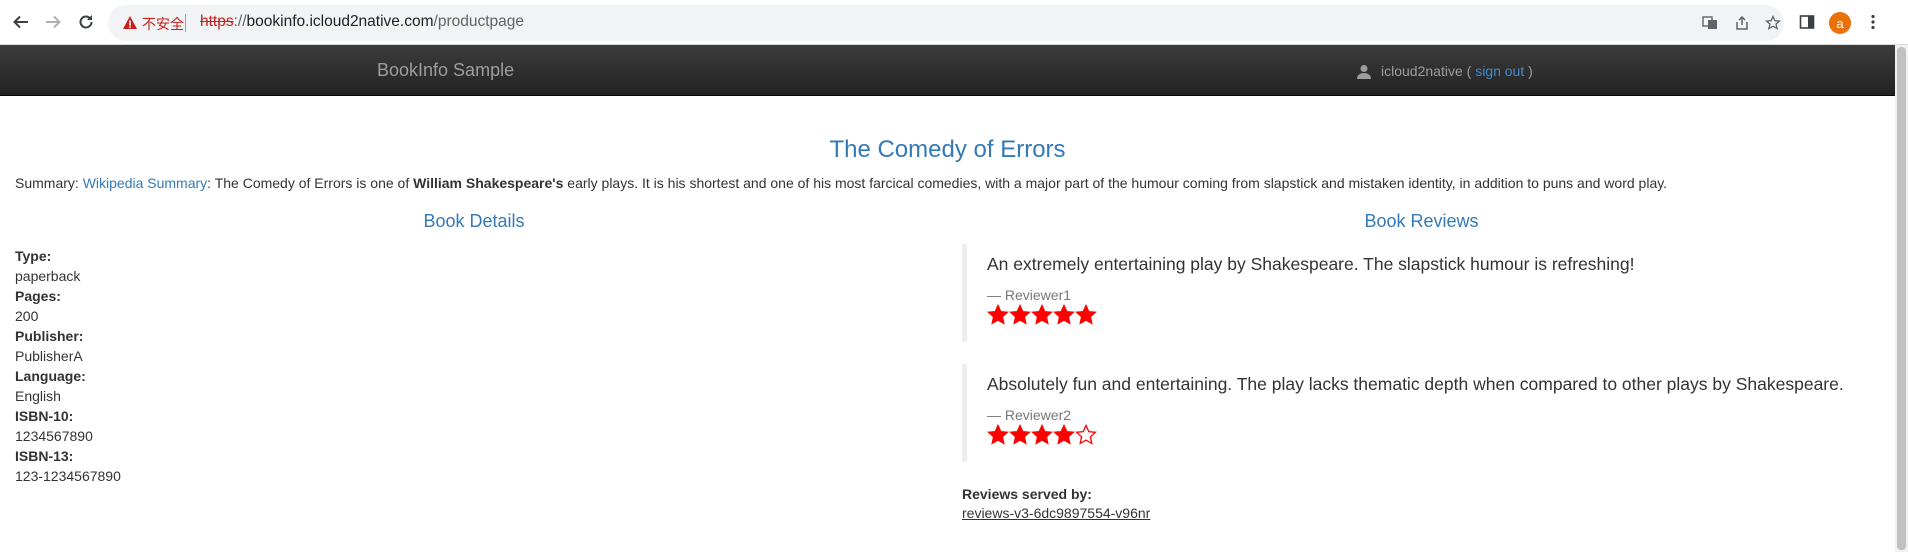  Describe the element at coordinates (49, 336) in the screenshot. I see `detail-label: Publisher:` at that location.